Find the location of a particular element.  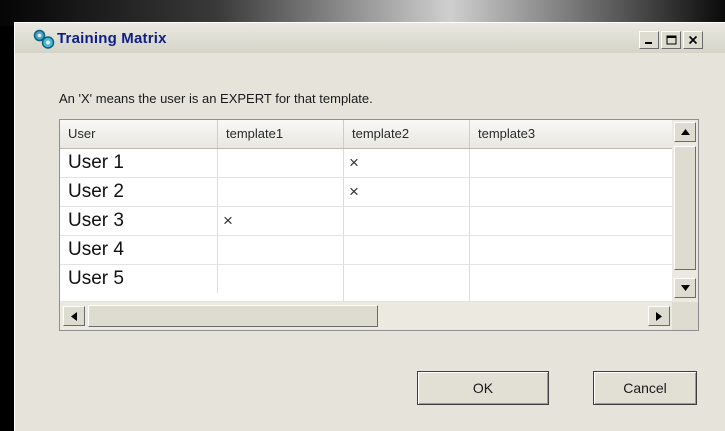

gears-icon is located at coordinates (44, 39).